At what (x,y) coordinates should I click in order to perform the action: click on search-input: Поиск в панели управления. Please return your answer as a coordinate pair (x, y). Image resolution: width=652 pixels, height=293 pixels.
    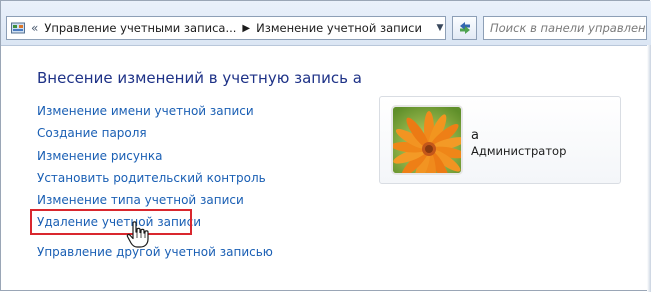
    Looking at the image, I should click on (565, 28).